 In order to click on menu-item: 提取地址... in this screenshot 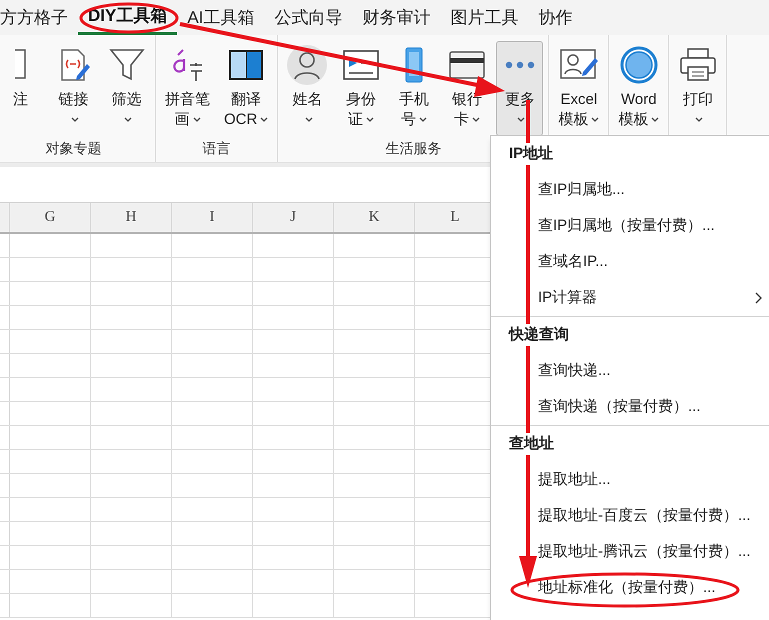, I will do `click(630, 480)`.